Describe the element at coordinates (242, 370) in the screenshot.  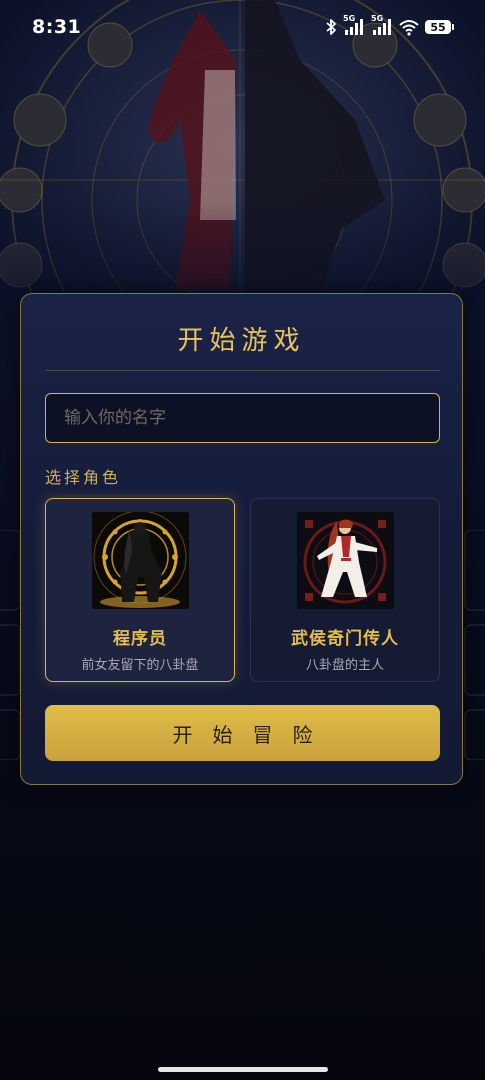
I see `title-divider` at that location.